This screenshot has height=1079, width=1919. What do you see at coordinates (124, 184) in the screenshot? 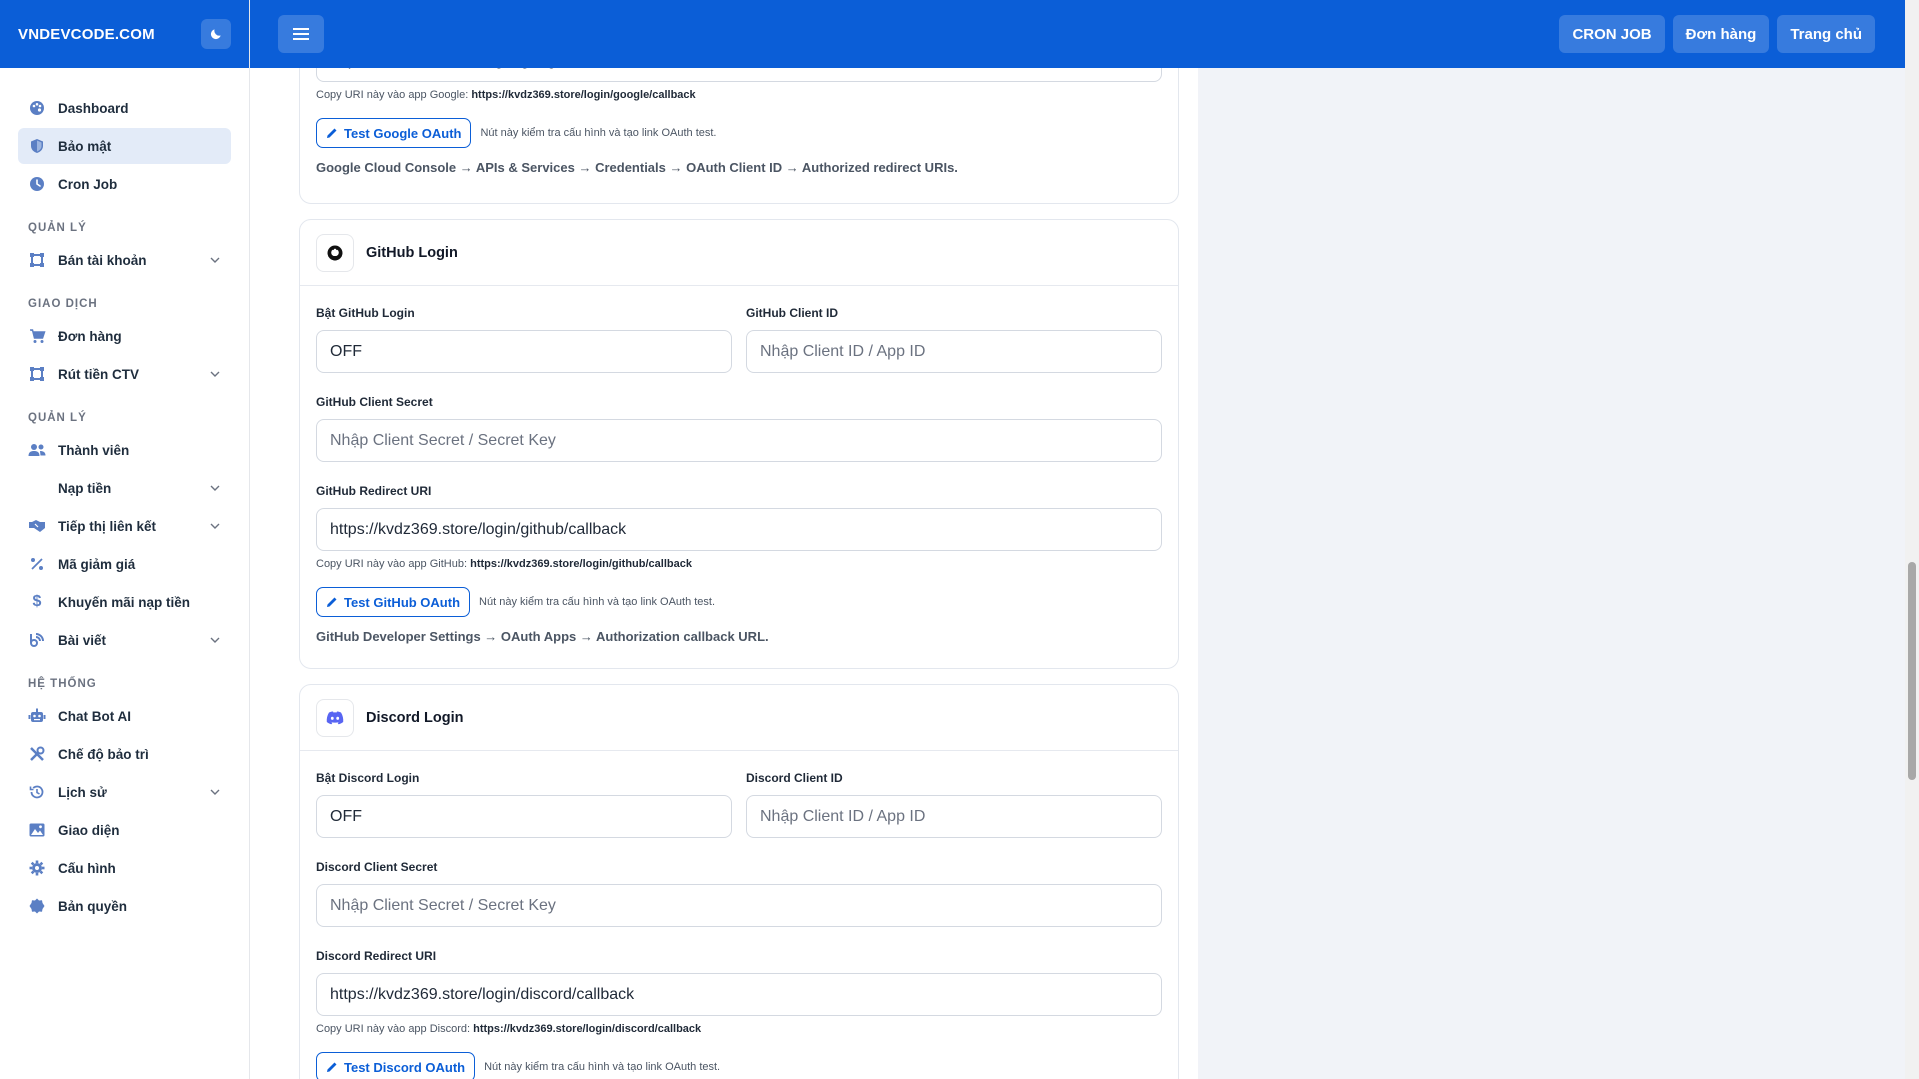
I see `sidebar-item-cron-job: Cron Job` at bounding box center [124, 184].